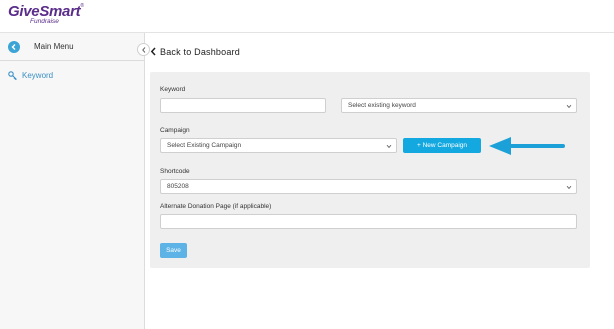 This screenshot has width=614, height=329. I want to click on top-bar: GiveSmart® Fundraise, so click(307, 16).